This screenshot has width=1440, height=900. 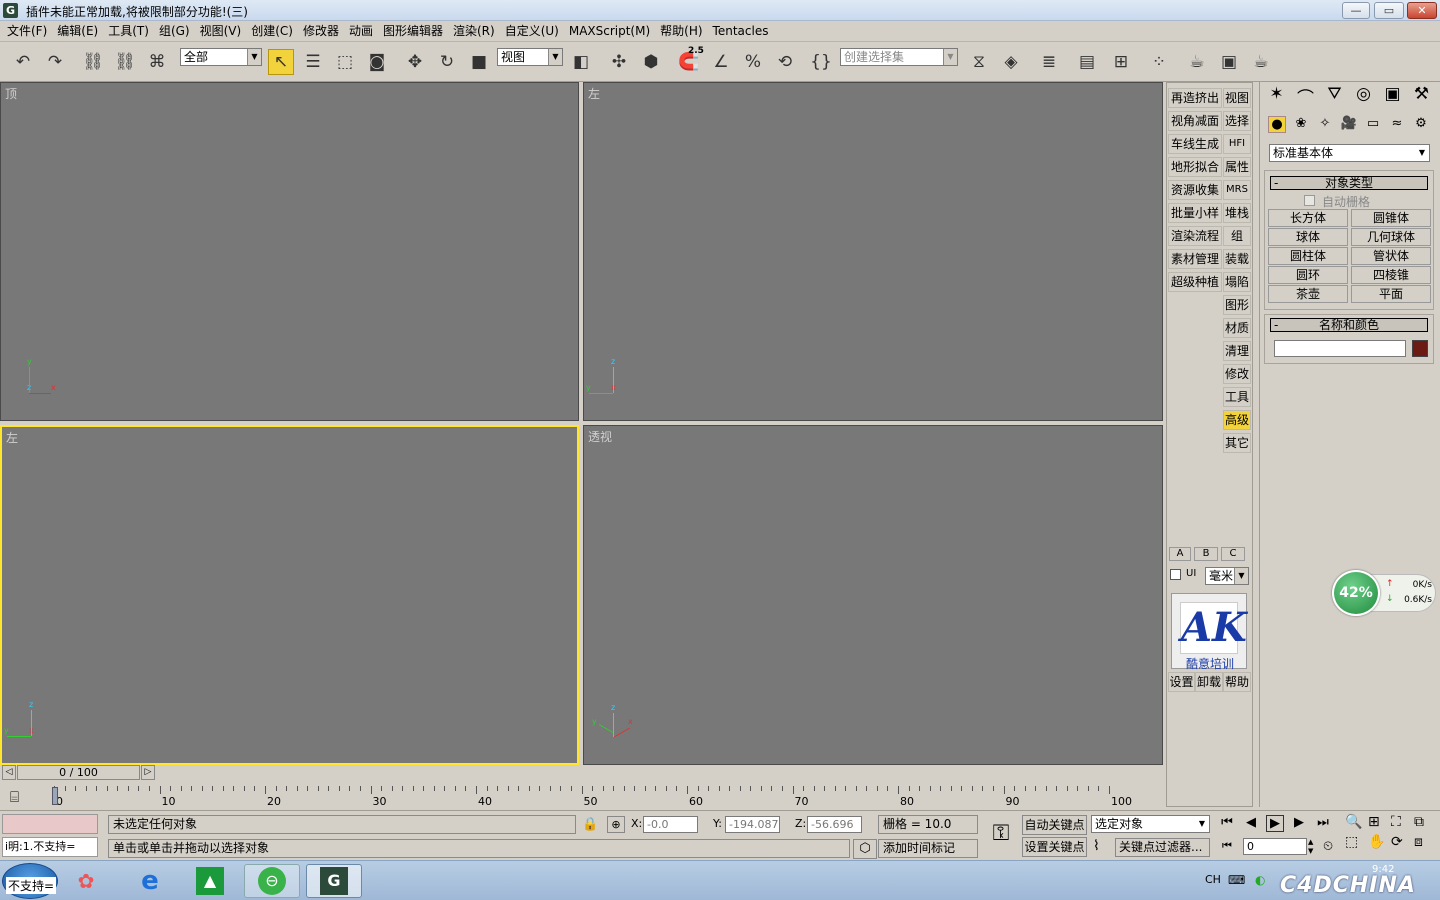 I want to click on x-coord-field: -0.0, so click(x=670, y=824).